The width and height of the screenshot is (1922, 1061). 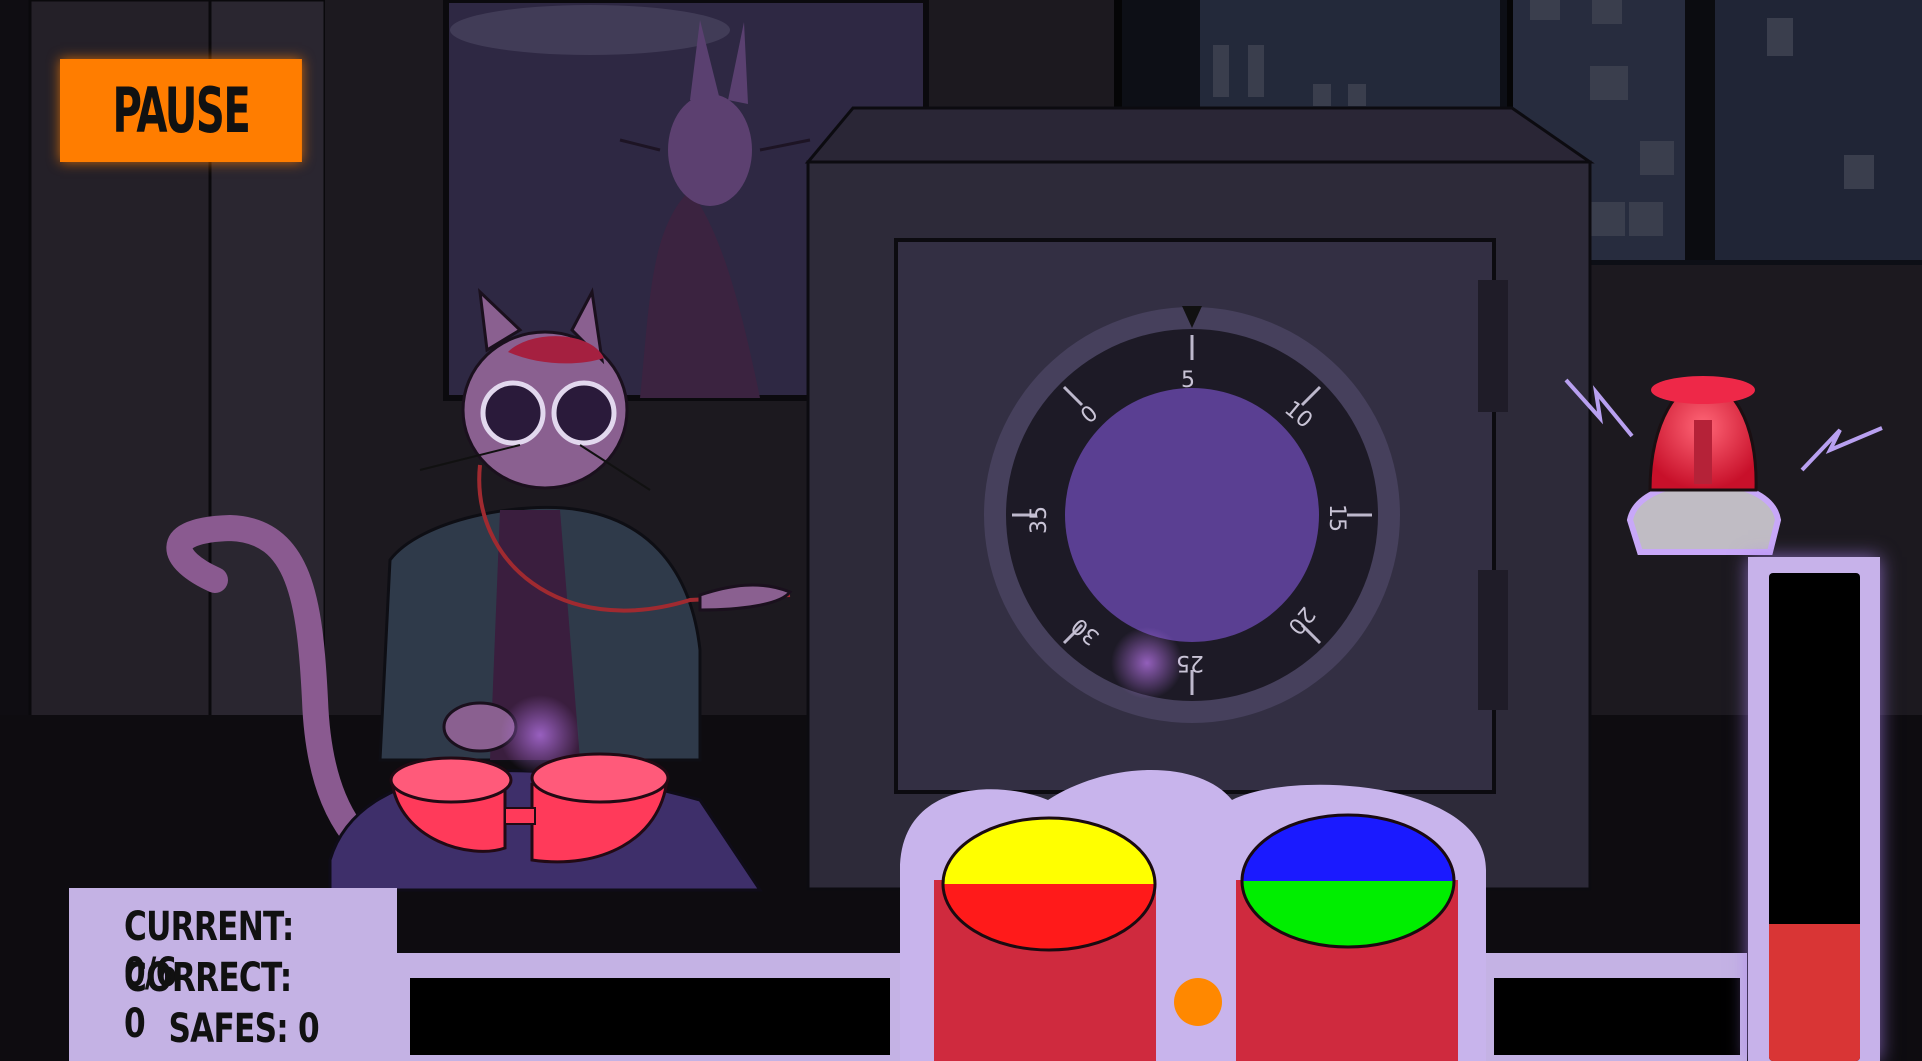 I want to click on alarm-meter-fill, so click(x=1814, y=992).